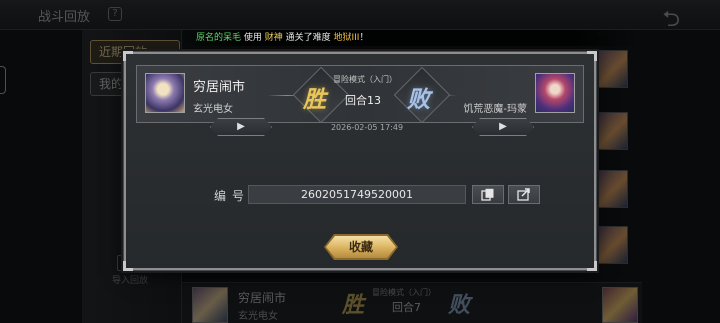 The height and width of the screenshot is (323, 720). Describe the element at coordinates (357, 194) in the screenshot. I see `replay-code-field: 2602051749520001` at that location.